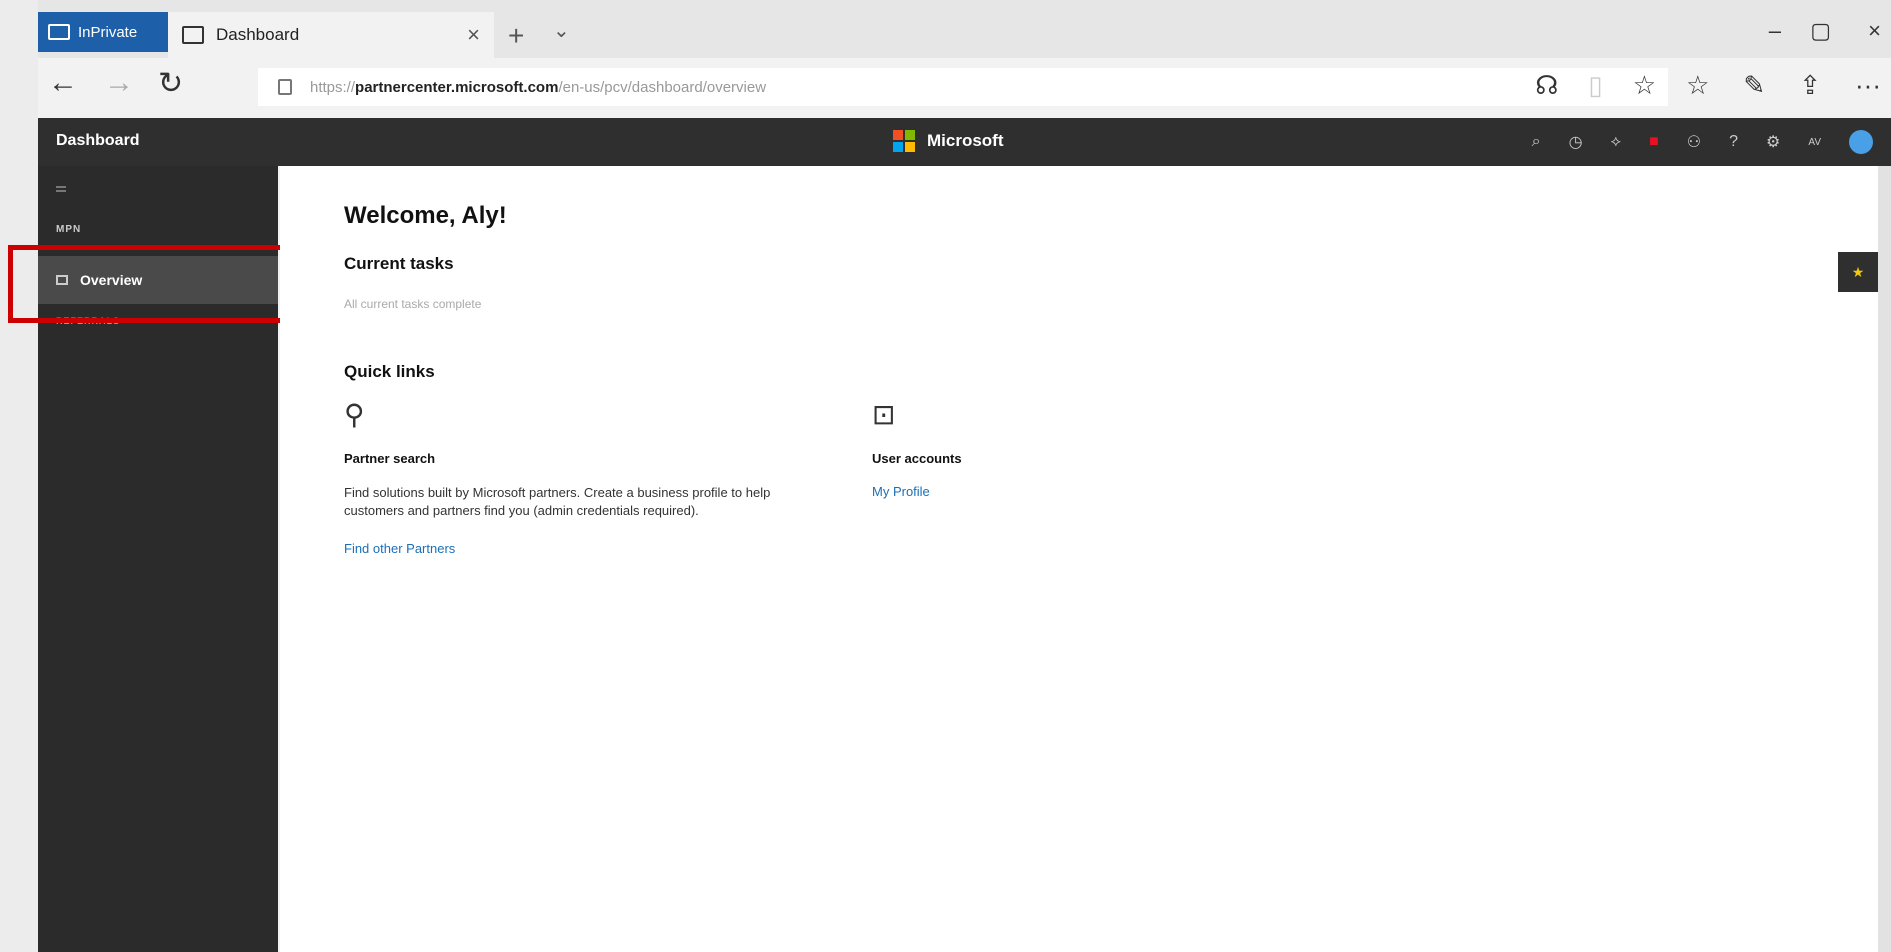 This screenshot has height=952, width=1891. Describe the element at coordinates (917, 458) in the screenshot. I see `user-accounts-title: User accounts` at that location.